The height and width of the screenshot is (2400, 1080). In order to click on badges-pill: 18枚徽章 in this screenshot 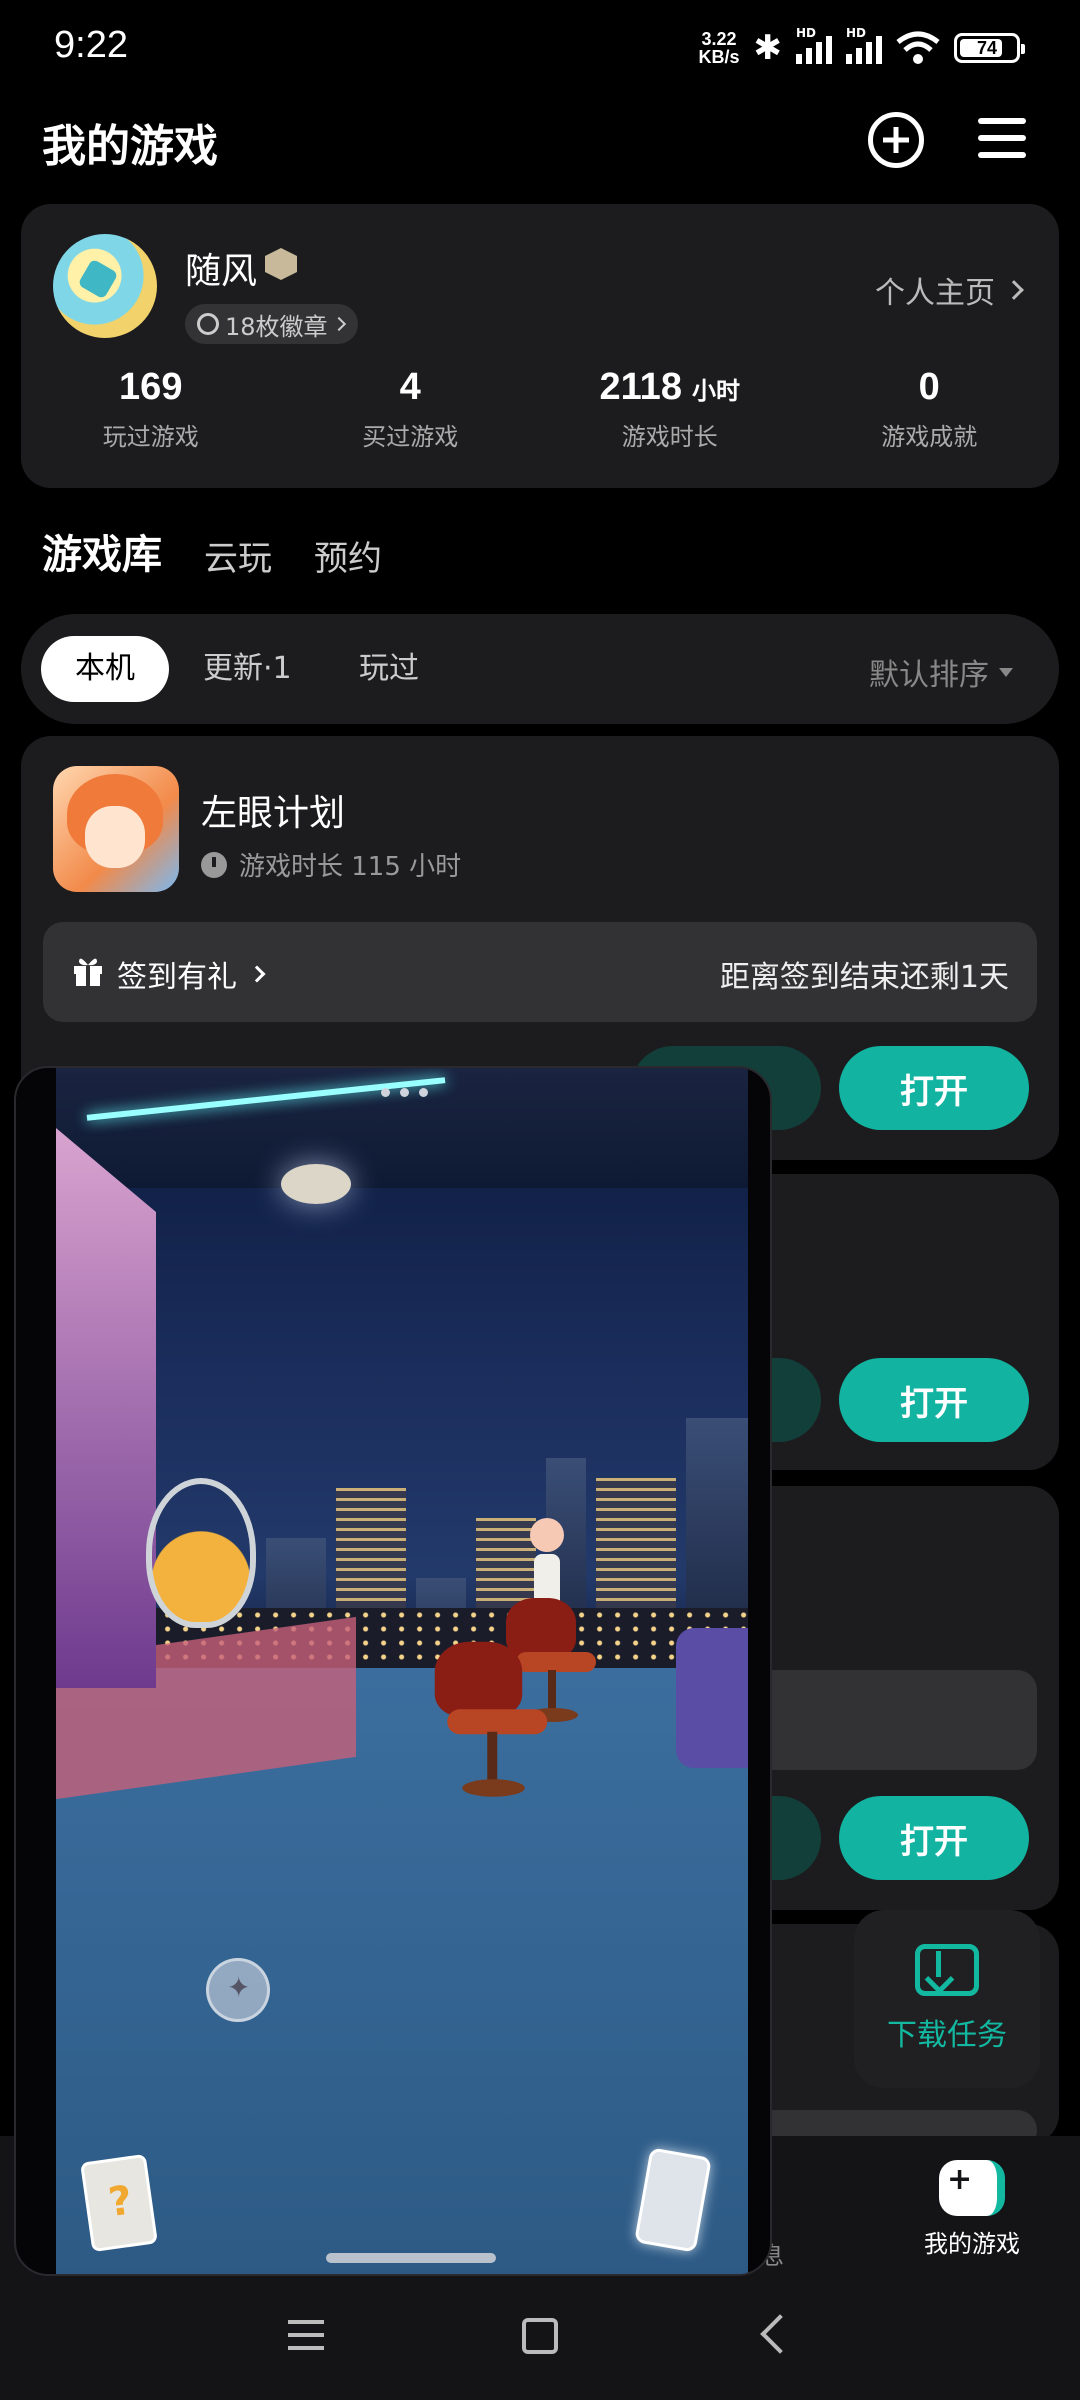, I will do `click(271, 324)`.